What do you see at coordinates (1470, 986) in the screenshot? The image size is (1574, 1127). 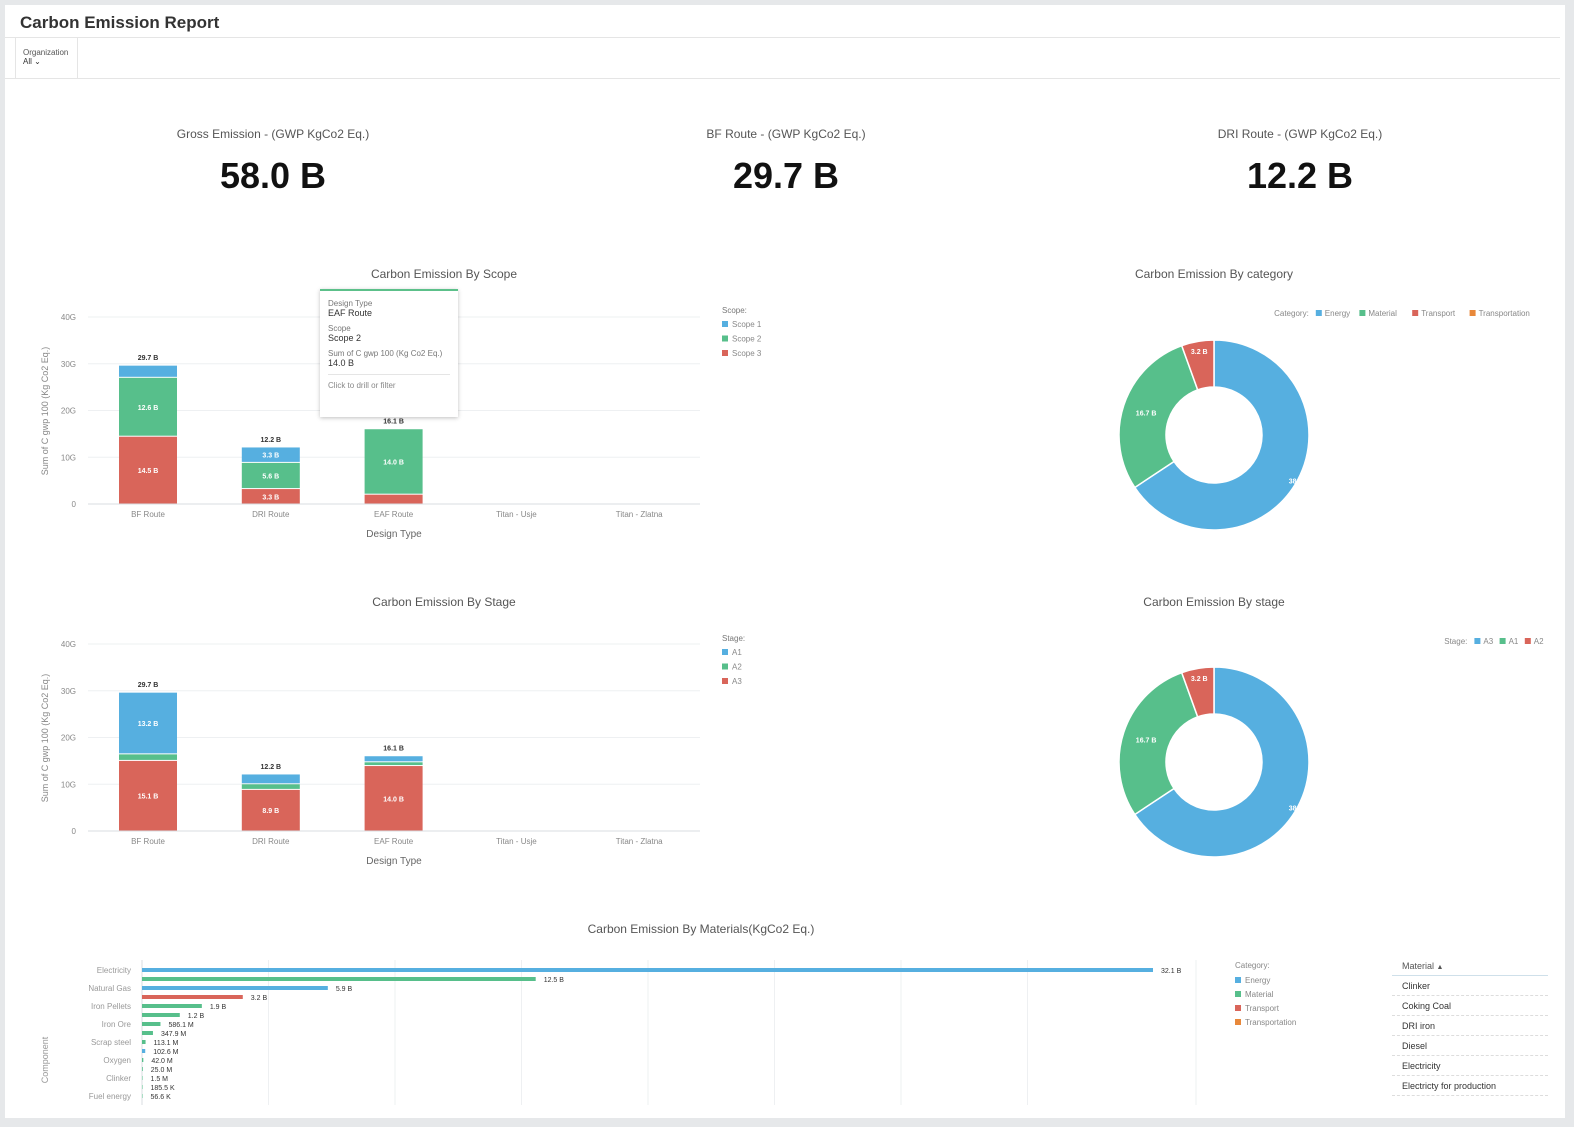 I see `table-row: Clinker` at bounding box center [1470, 986].